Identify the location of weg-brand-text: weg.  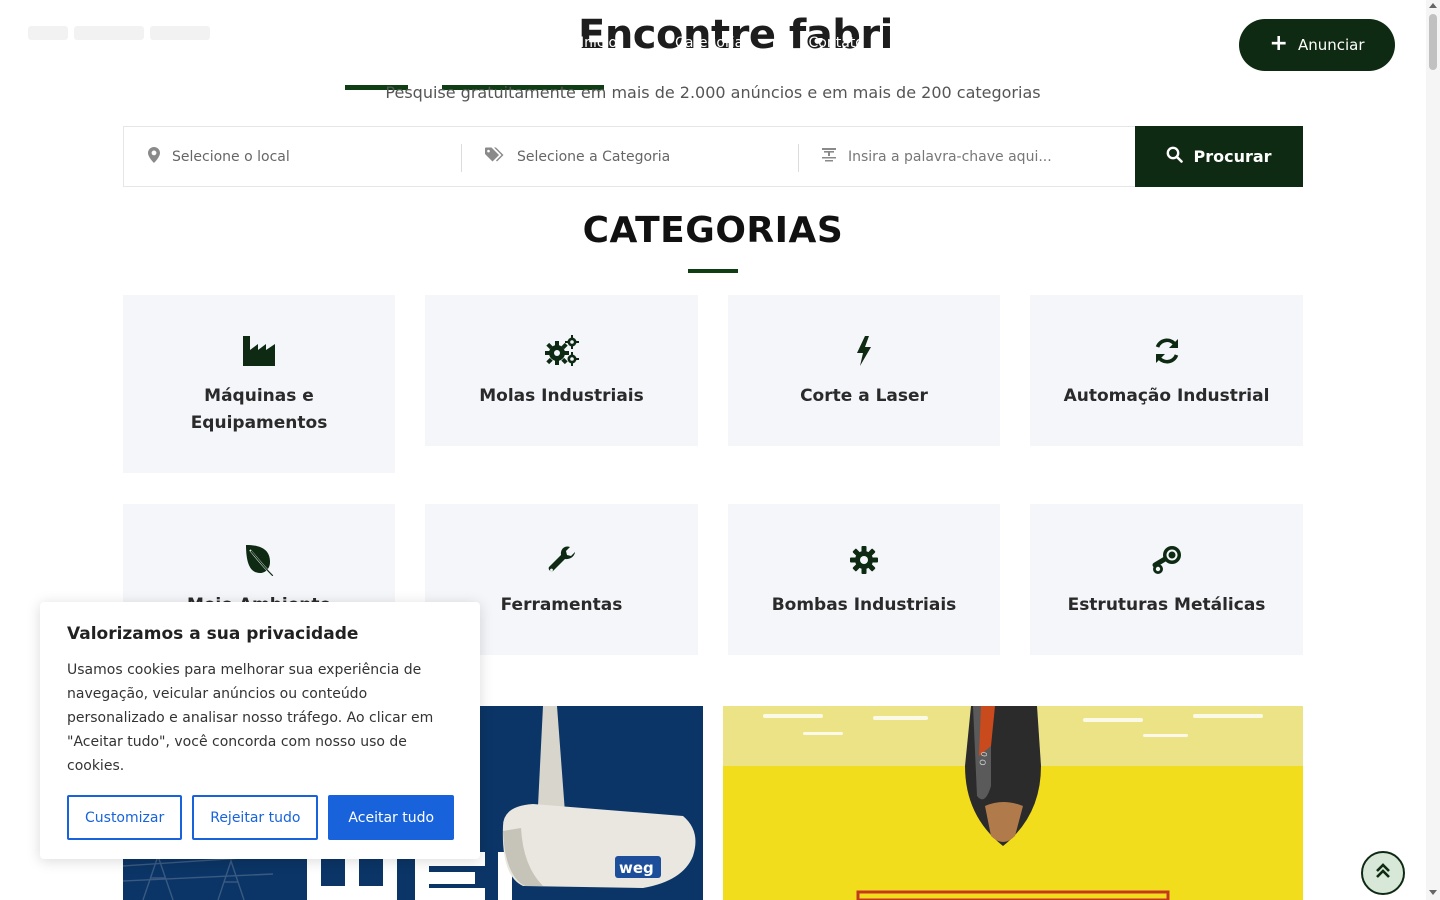
(636, 868).